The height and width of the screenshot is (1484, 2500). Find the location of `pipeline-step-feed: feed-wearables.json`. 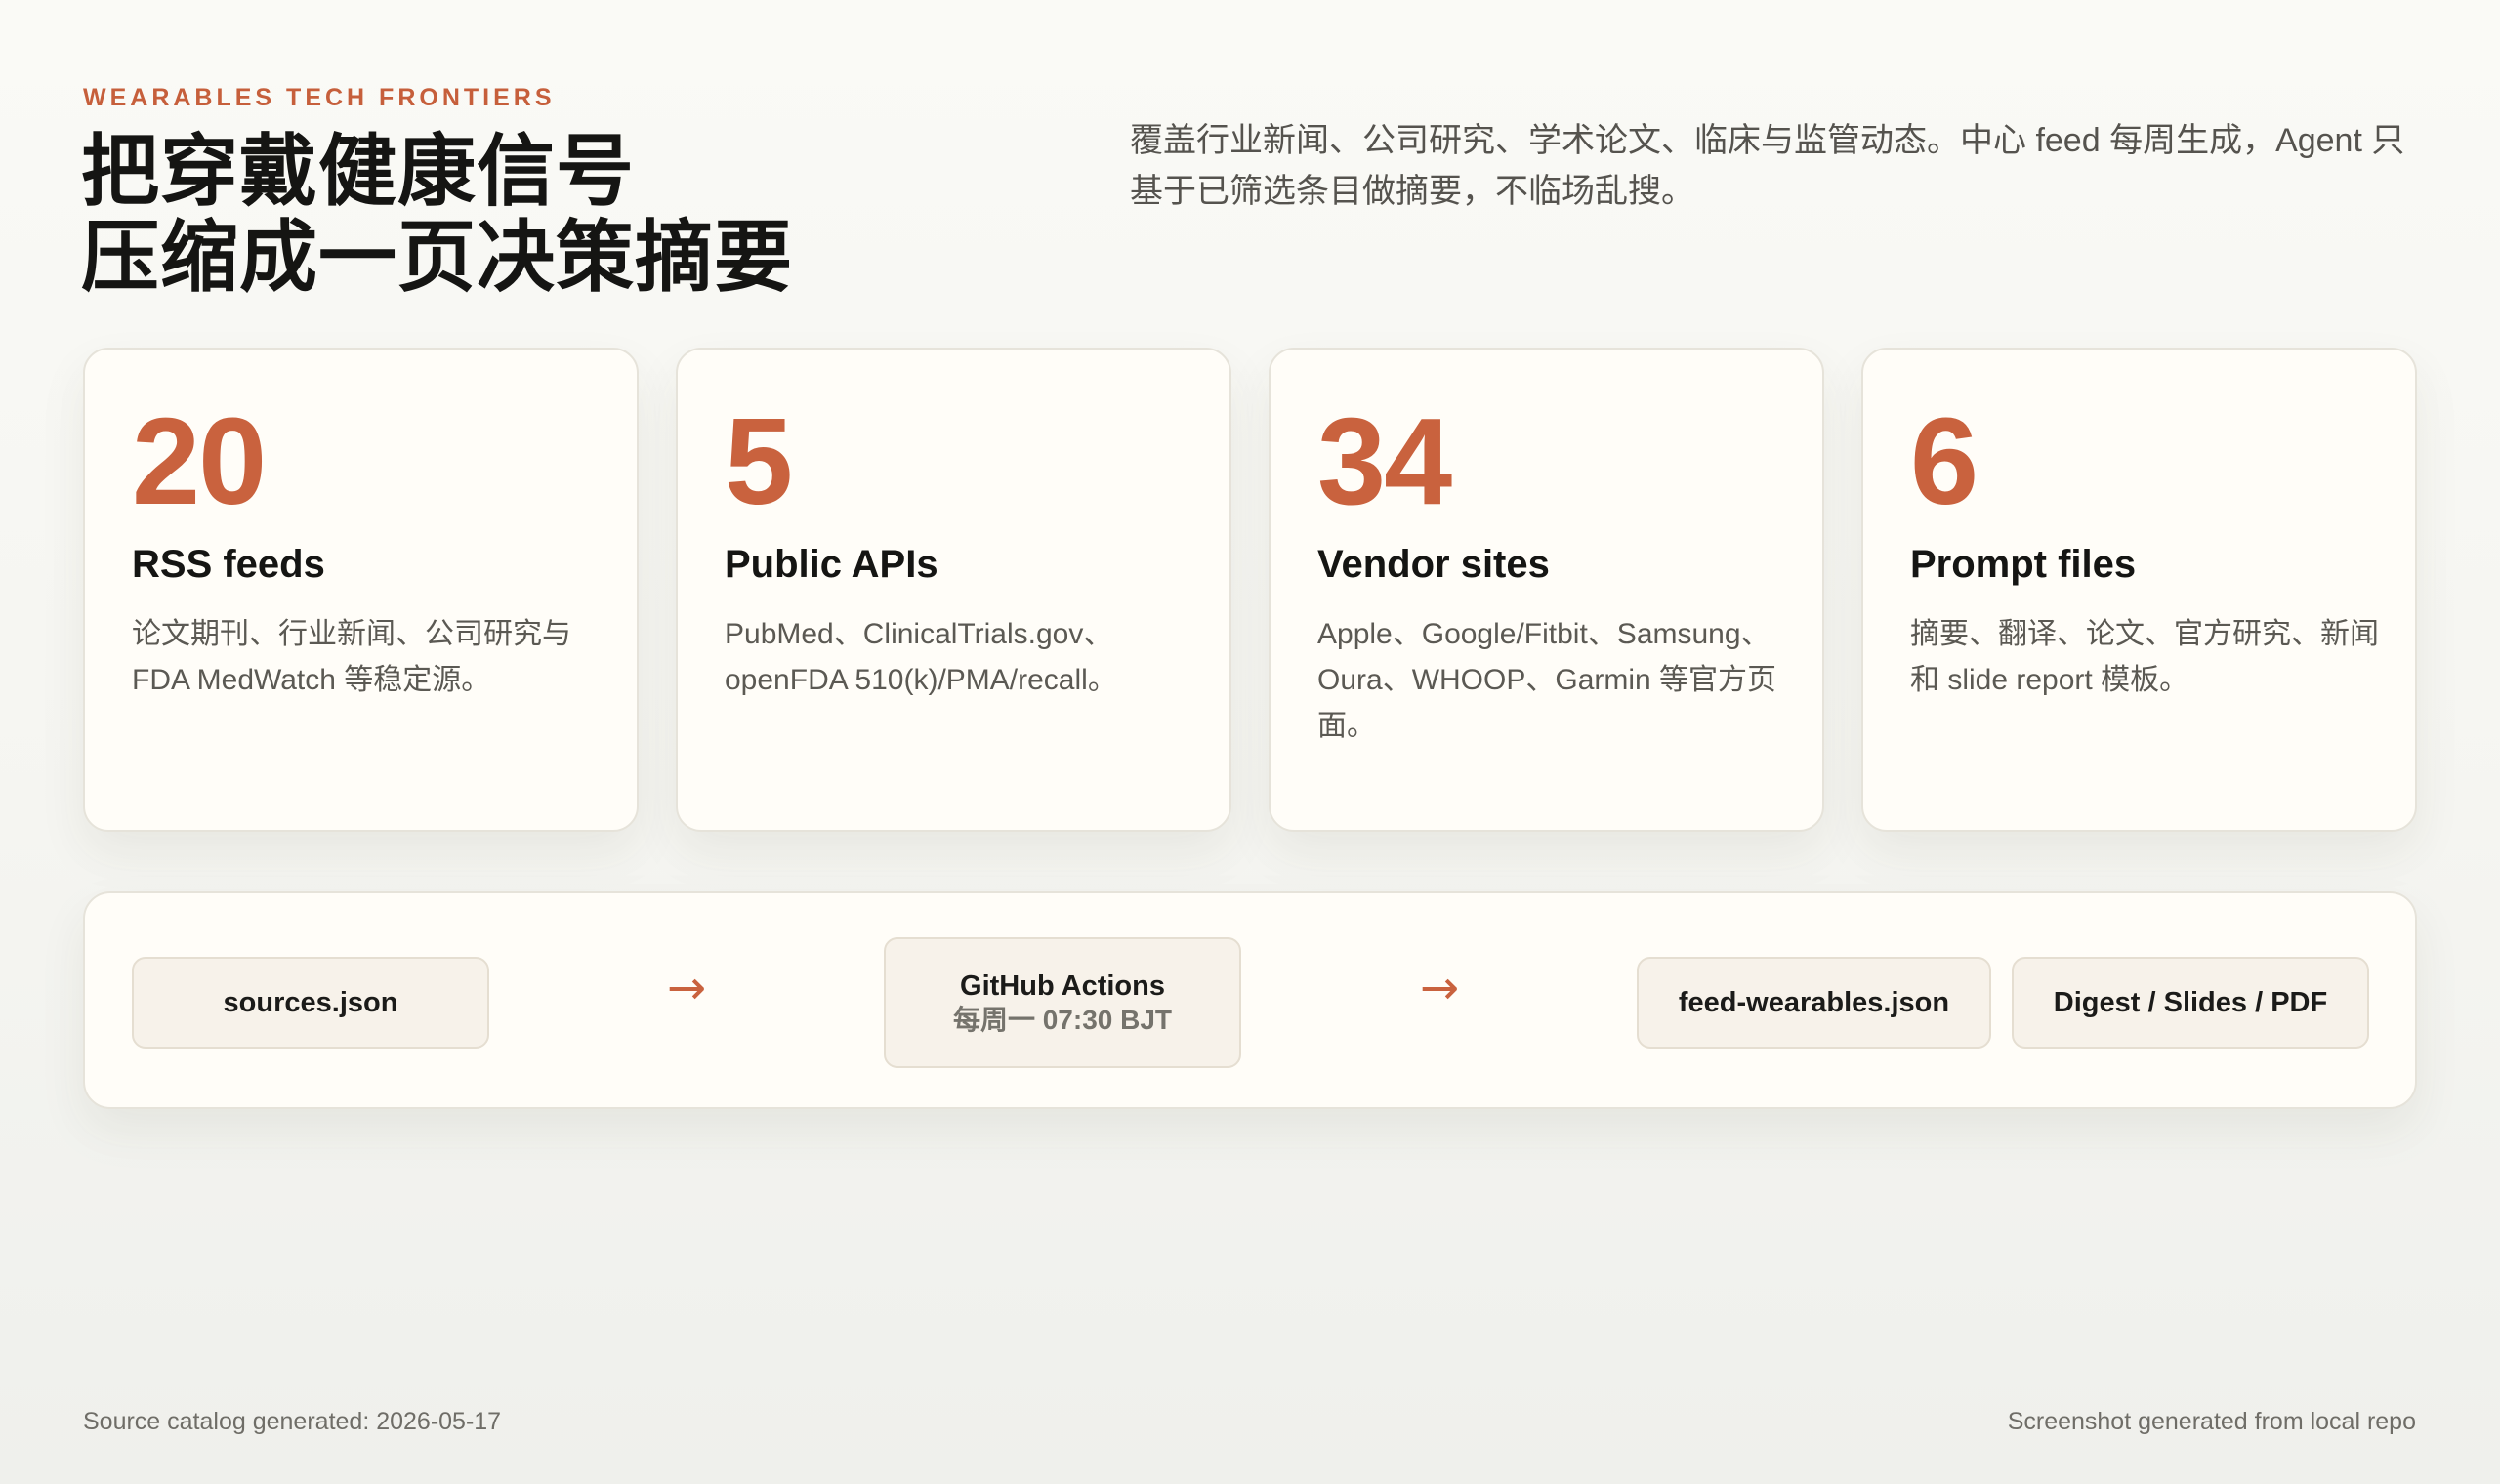

pipeline-step-feed: feed-wearables.json is located at coordinates (1814, 1003).